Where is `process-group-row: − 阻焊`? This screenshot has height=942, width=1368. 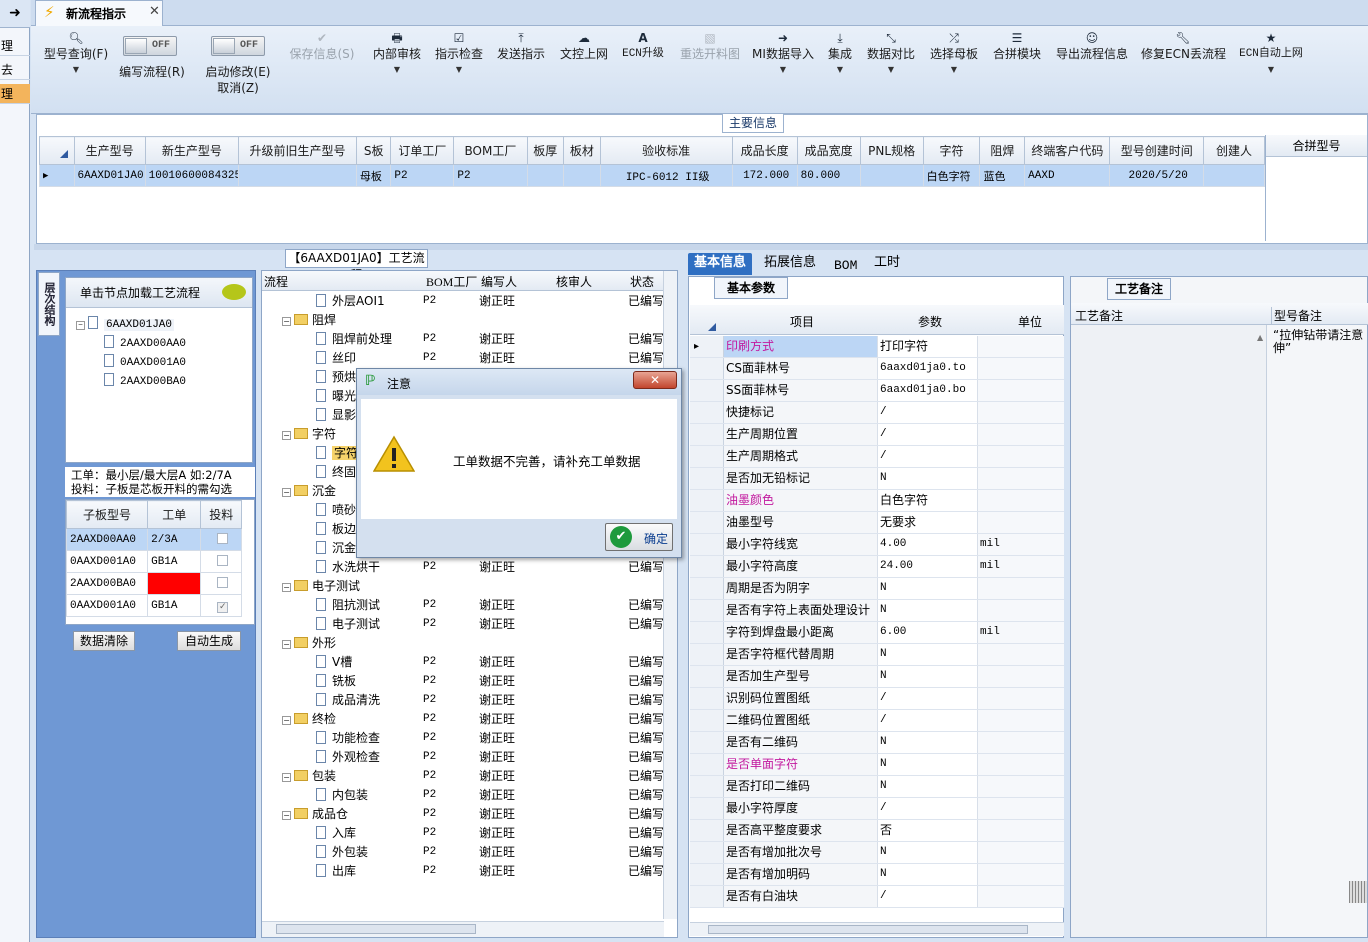
process-group-row: − 阻焊 is located at coordinates (462, 320).